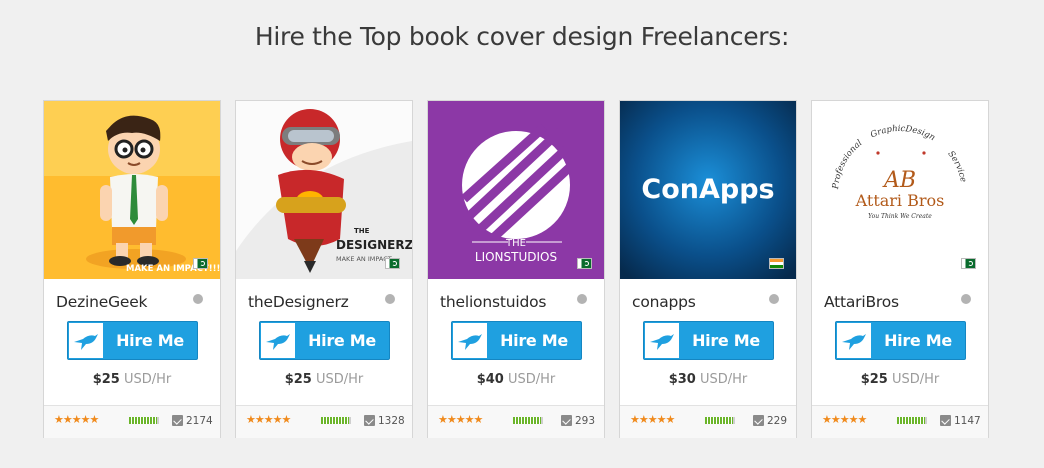 The image size is (1044, 468). I want to click on card-footer: ★★★★★ 1328, so click(324, 421).